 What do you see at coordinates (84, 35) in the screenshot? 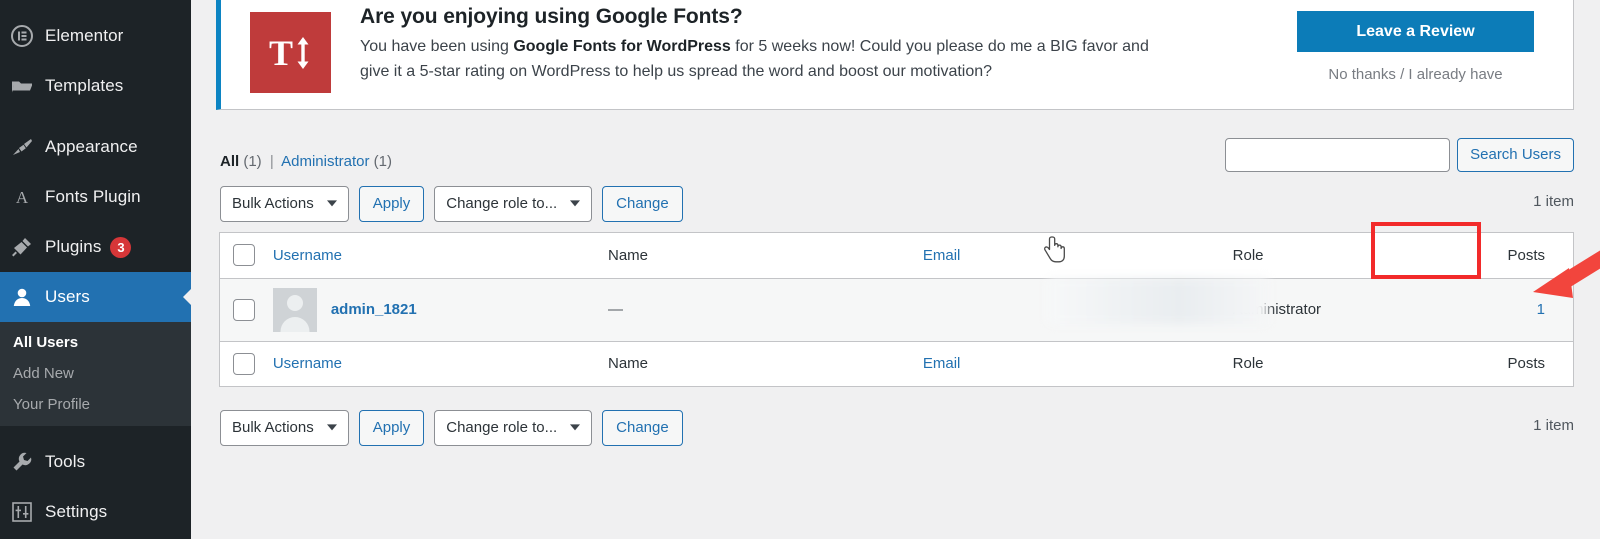
I see `sidebar-item-label: Elementor` at bounding box center [84, 35].